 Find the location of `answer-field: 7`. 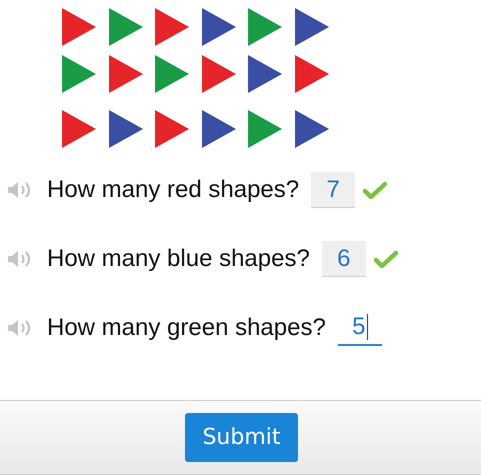

answer-field: 7 is located at coordinates (333, 190).